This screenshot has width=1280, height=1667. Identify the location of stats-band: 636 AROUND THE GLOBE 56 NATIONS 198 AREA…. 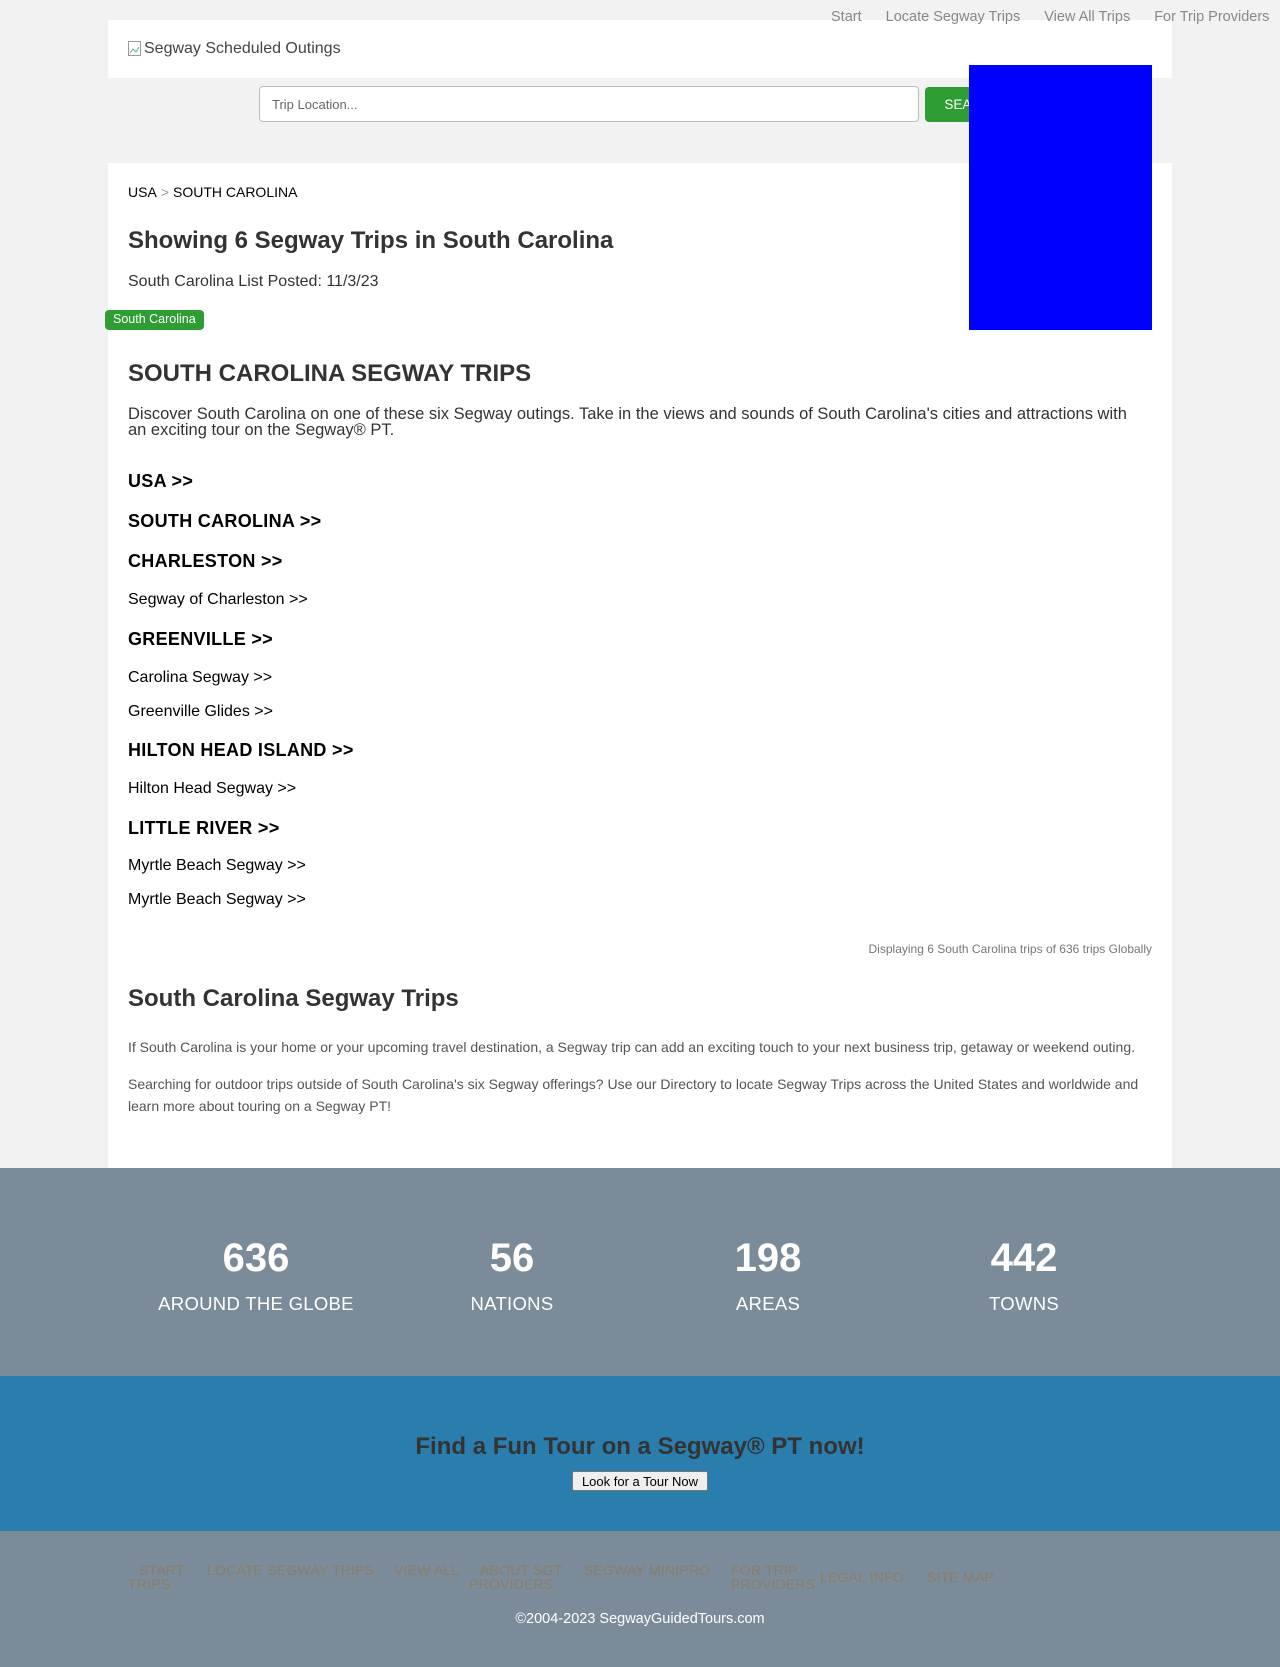
(640, 1272).